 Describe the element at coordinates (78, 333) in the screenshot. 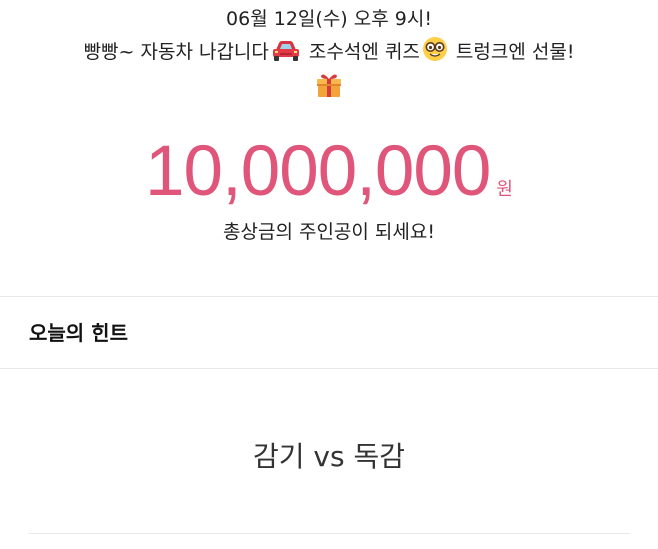

I see `hint-section-title: 오늘의 힌트` at that location.